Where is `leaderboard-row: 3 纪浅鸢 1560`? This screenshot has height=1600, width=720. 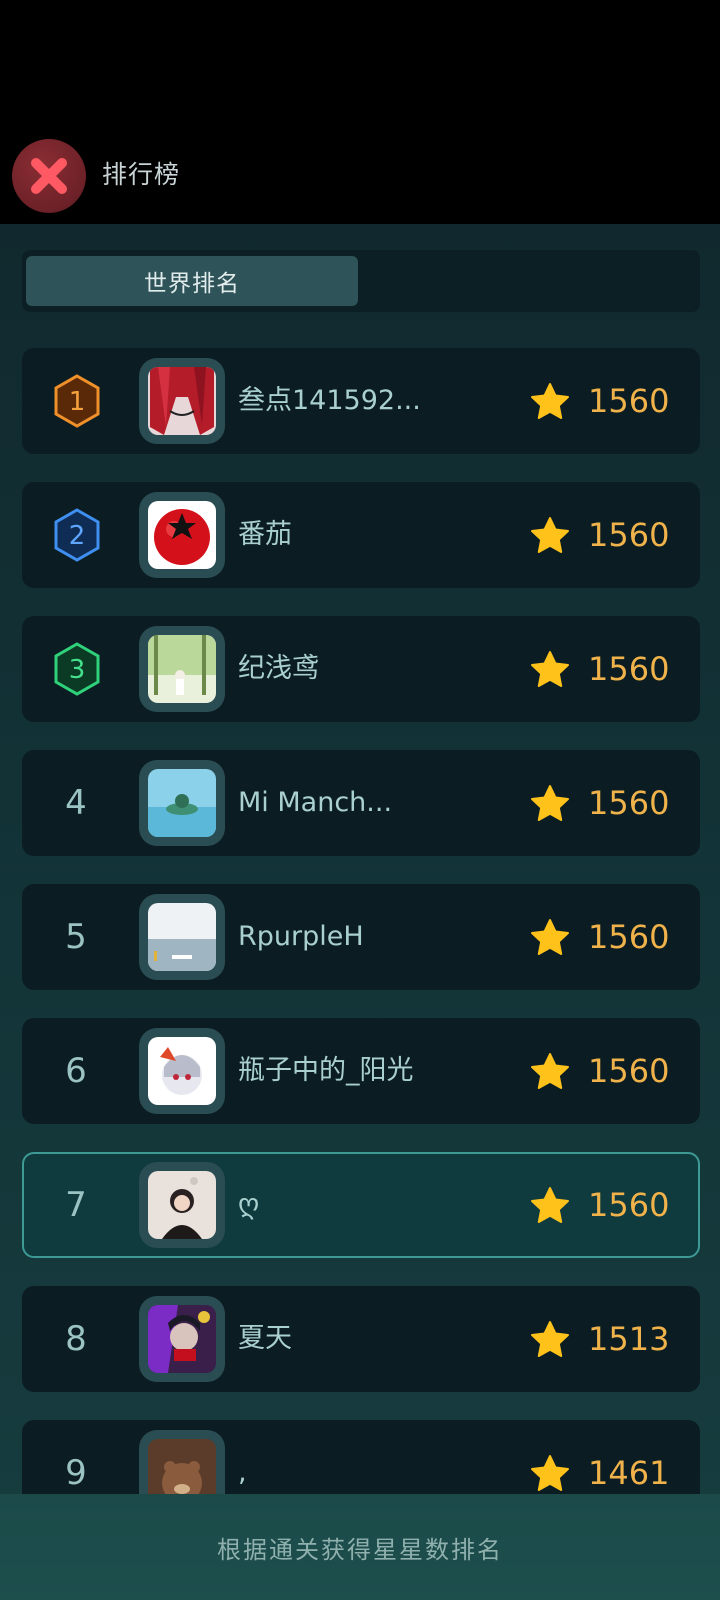
leaderboard-row: 3 纪浅鸢 1560 is located at coordinates (361, 669).